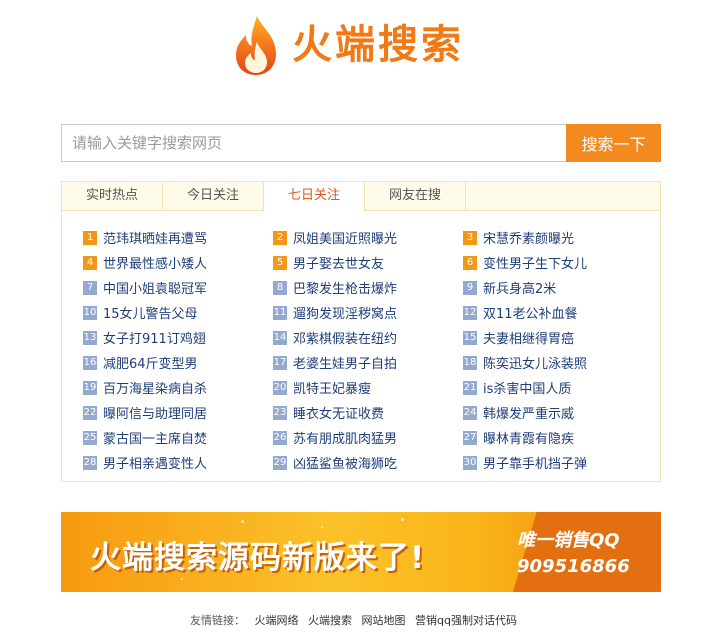 The height and width of the screenshot is (632, 707). I want to click on hot-list-item-label: 男子相亲遇变性人, so click(155, 464).